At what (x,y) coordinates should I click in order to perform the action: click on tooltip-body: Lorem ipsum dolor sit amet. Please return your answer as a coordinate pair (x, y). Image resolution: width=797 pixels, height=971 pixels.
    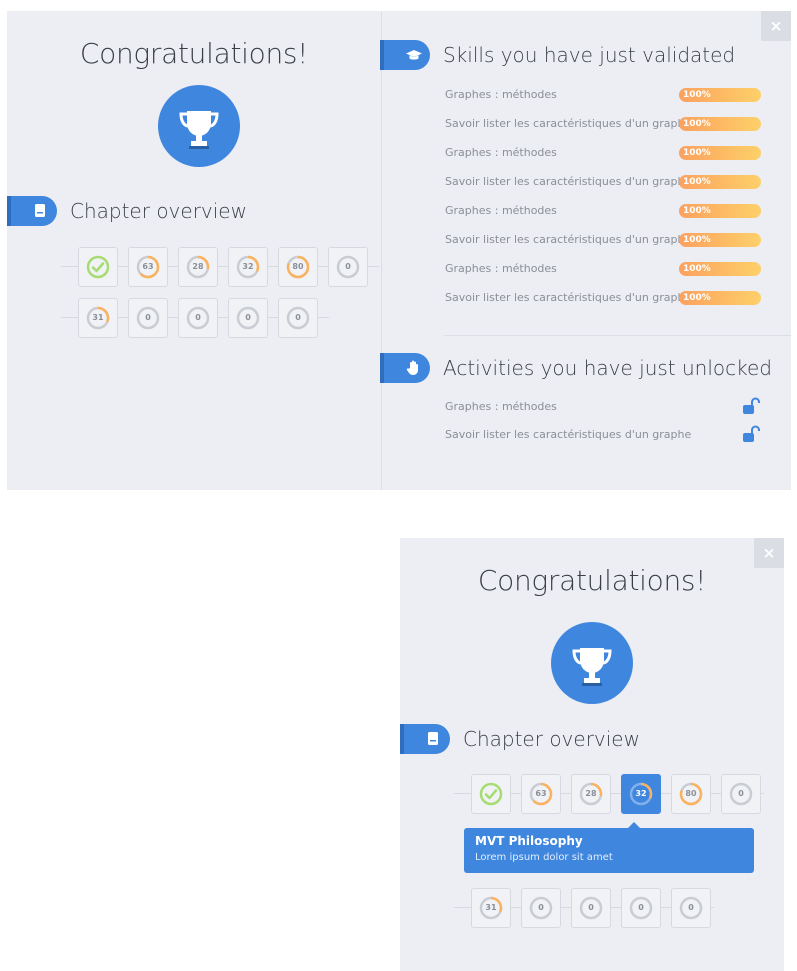
    Looking at the image, I should click on (544, 857).